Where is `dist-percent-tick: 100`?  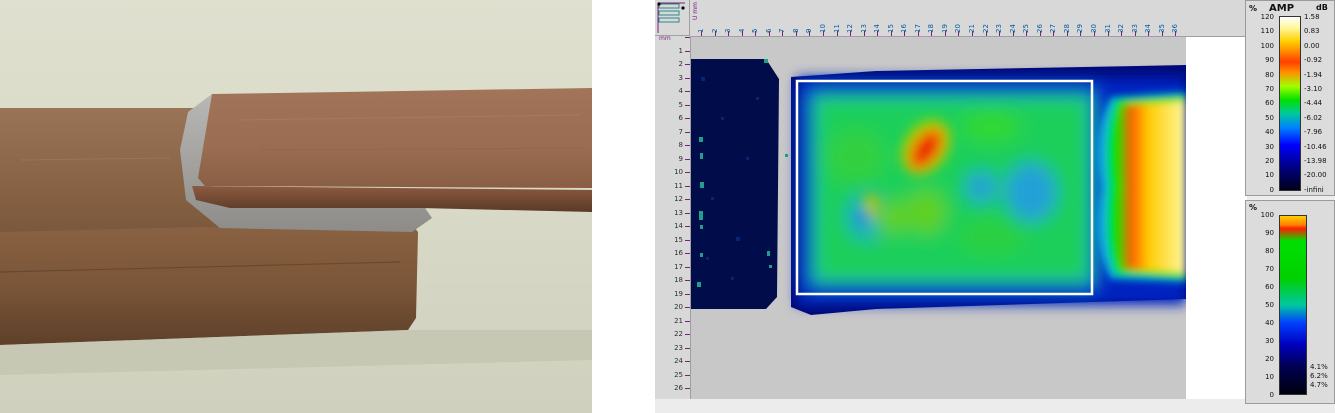
dist-percent-tick: 100 is located at coordinates (1267, 215).